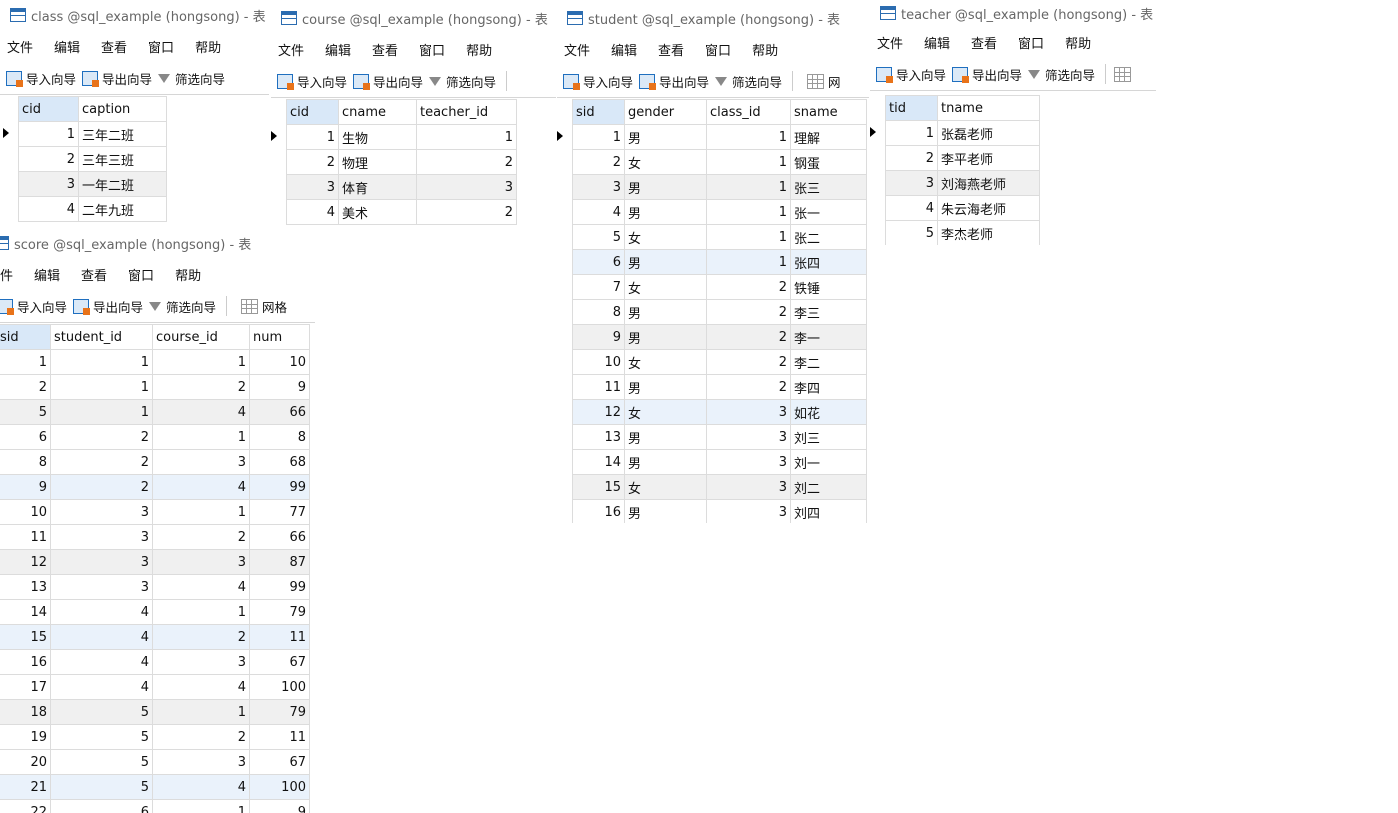  What do you see at coordinates (101, 512) in the screenshot?
I see `cell-student-id: 3` at bounding box center [101, 512].